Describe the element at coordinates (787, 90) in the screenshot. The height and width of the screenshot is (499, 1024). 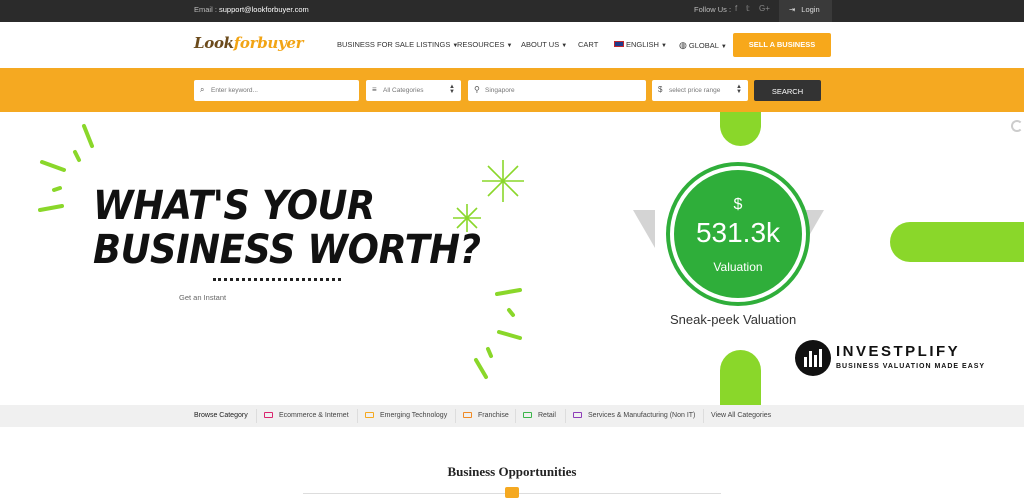
I see `search-button: SEARCH` at that location.